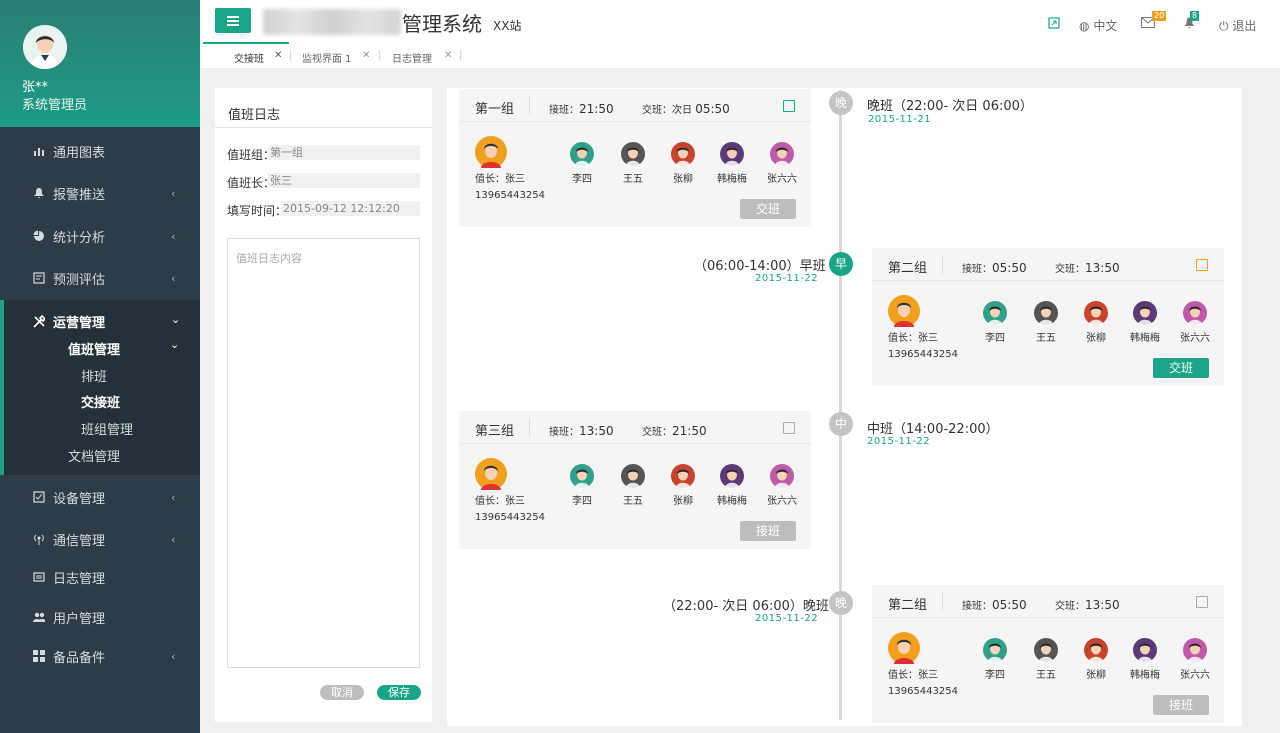 This screenshot has height=733, width=1280. Describe the element at coordinates (495, 431) in the screenshot. I see `group-name: 第三组` at that location.